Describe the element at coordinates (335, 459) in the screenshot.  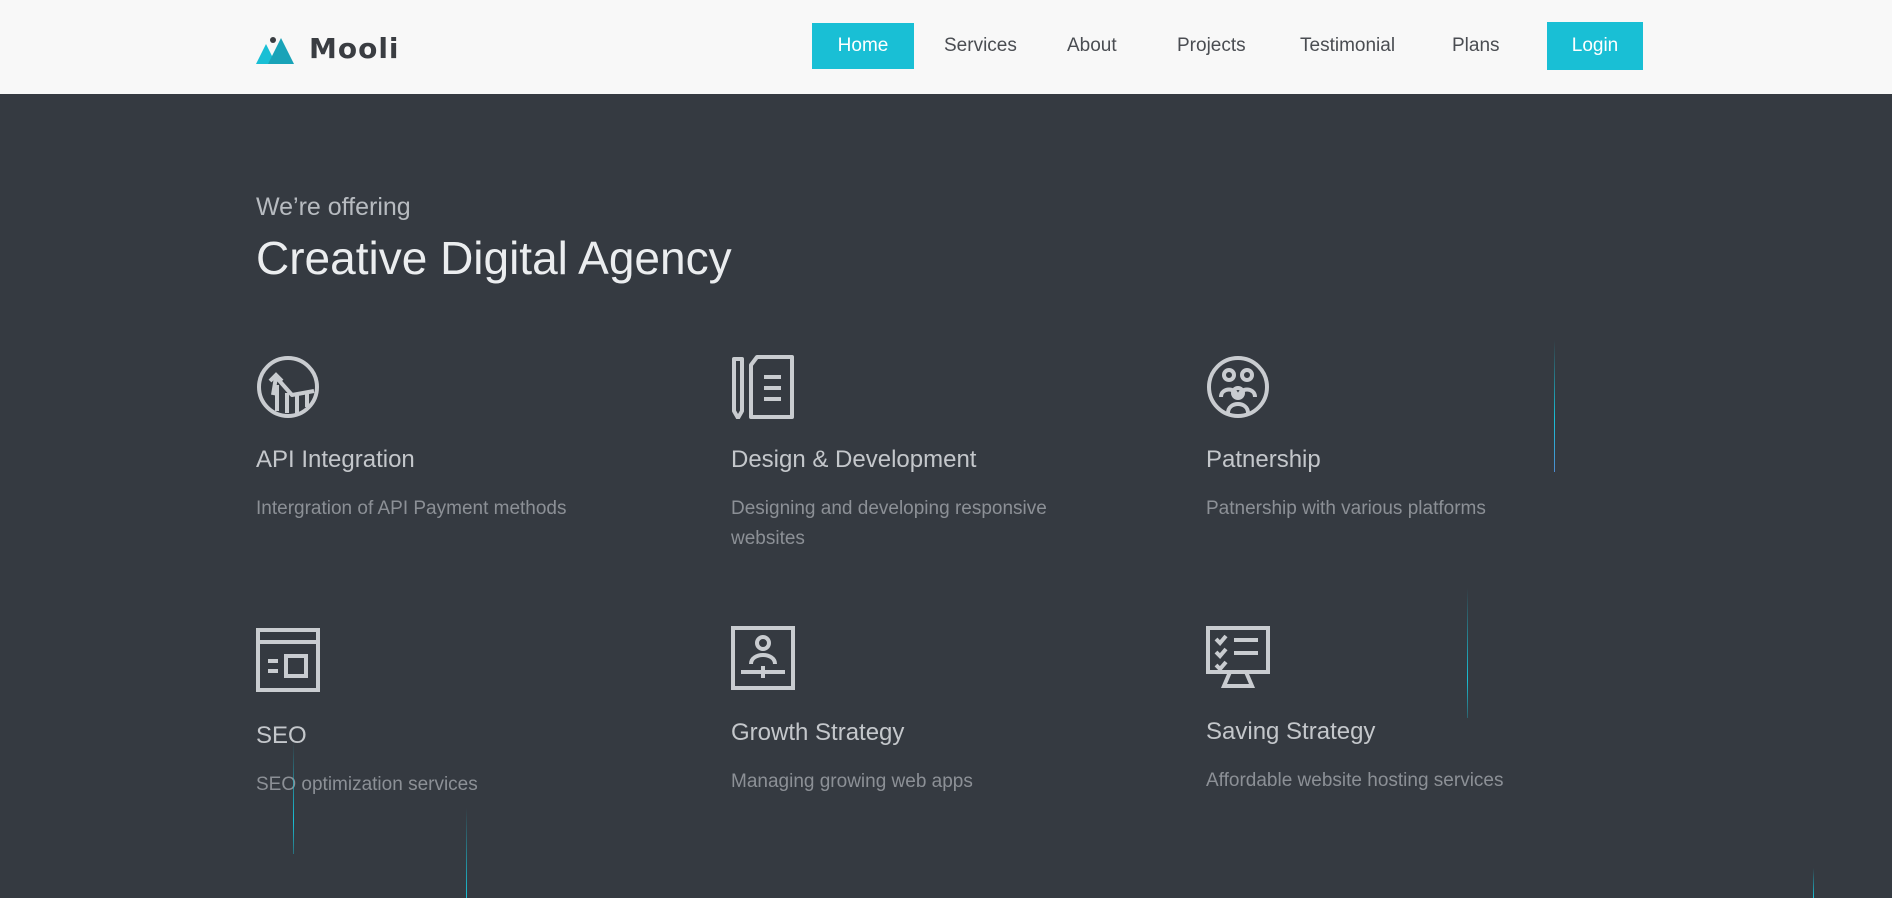
I see `service-title: API Integration` at that location.